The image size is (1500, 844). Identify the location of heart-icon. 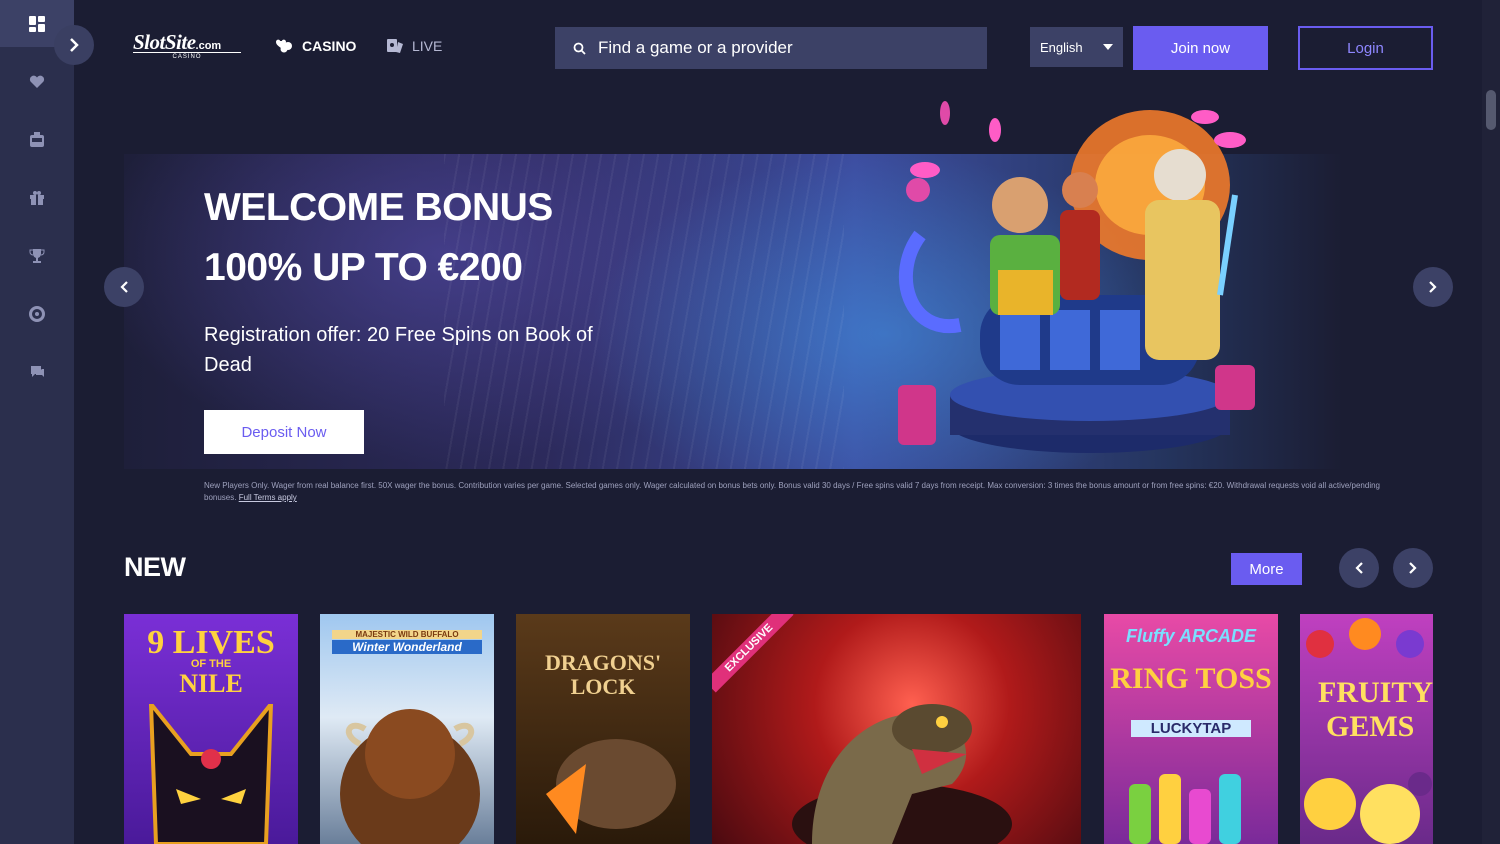
(37, 81).